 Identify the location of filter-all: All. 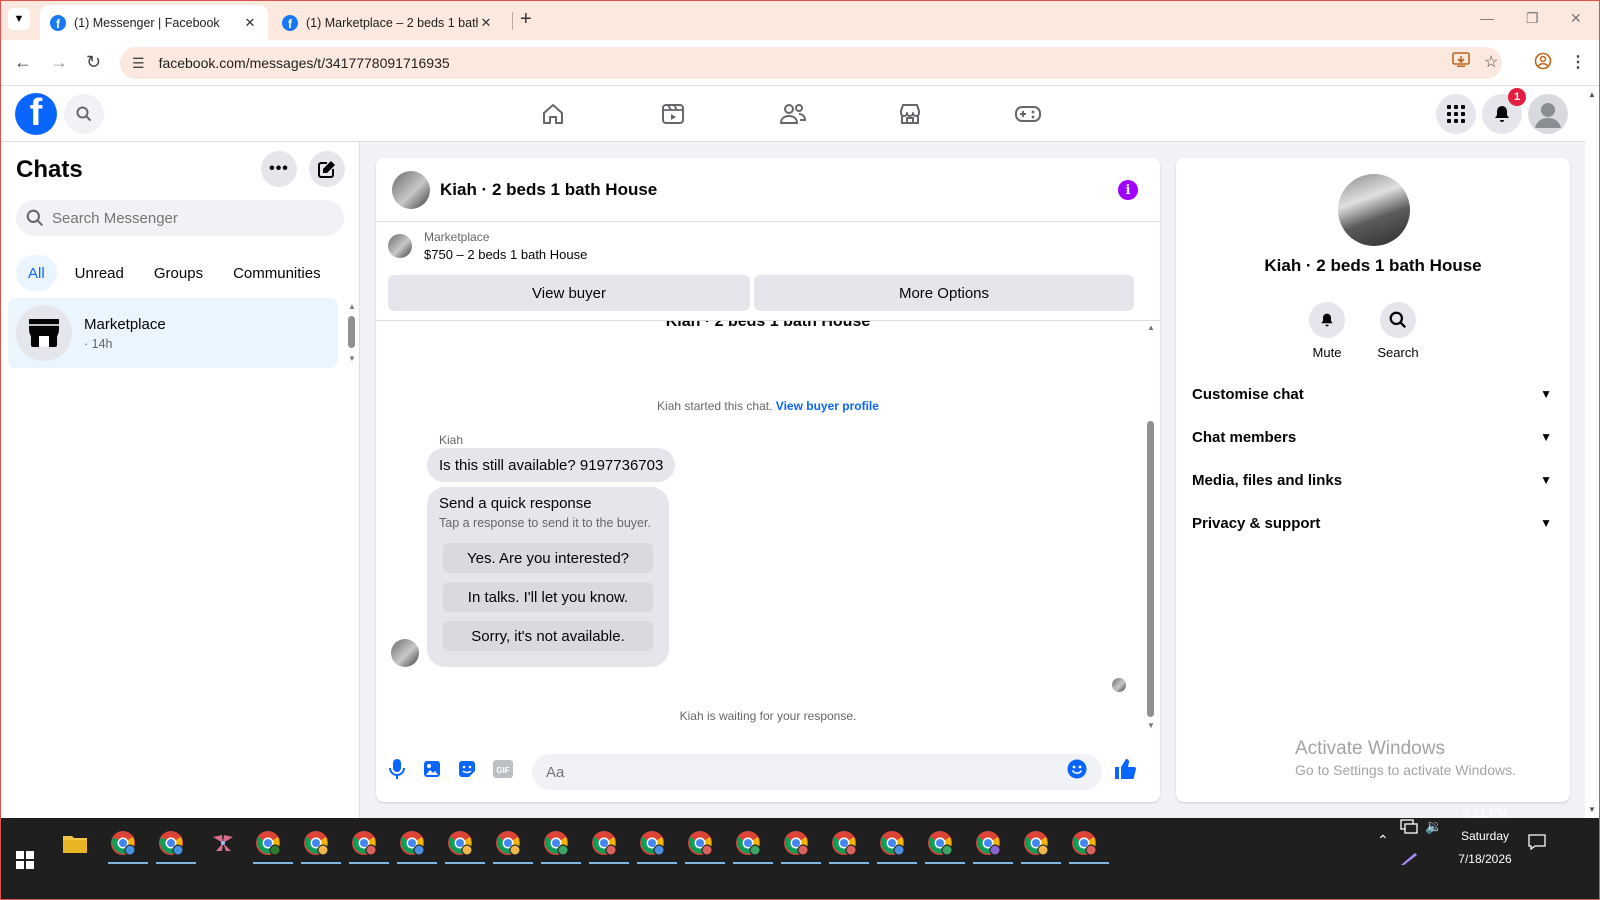
(36, 273).